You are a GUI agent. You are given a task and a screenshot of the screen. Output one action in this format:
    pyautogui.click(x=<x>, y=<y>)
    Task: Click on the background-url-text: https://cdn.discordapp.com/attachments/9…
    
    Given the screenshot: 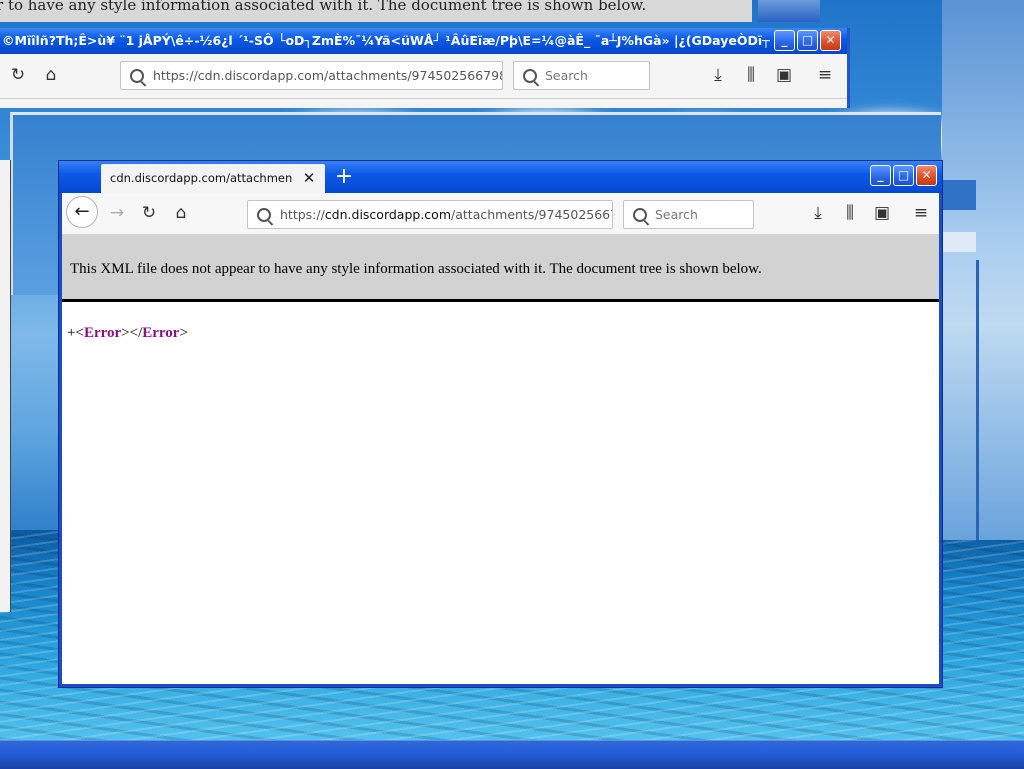 What is the action you would take?
    pyautogui.click(x=328, y=75)
    